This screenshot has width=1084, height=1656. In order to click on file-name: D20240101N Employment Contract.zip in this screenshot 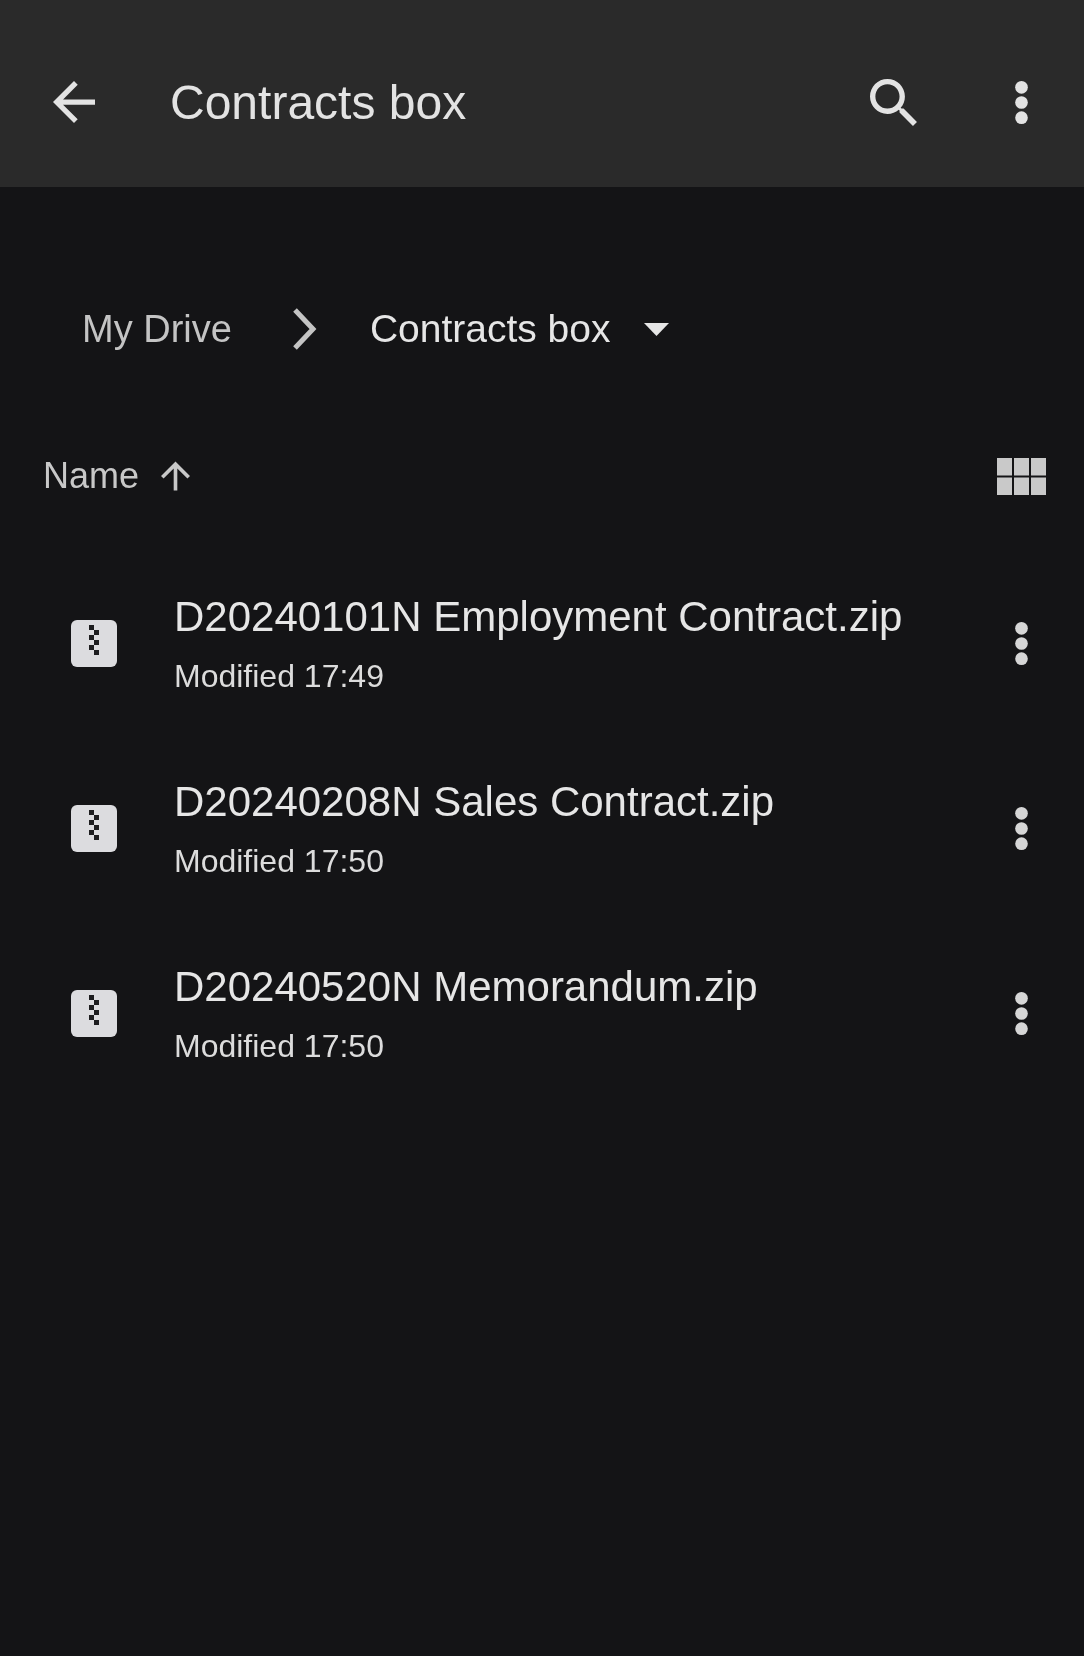, I will do `click(538, 616)`.